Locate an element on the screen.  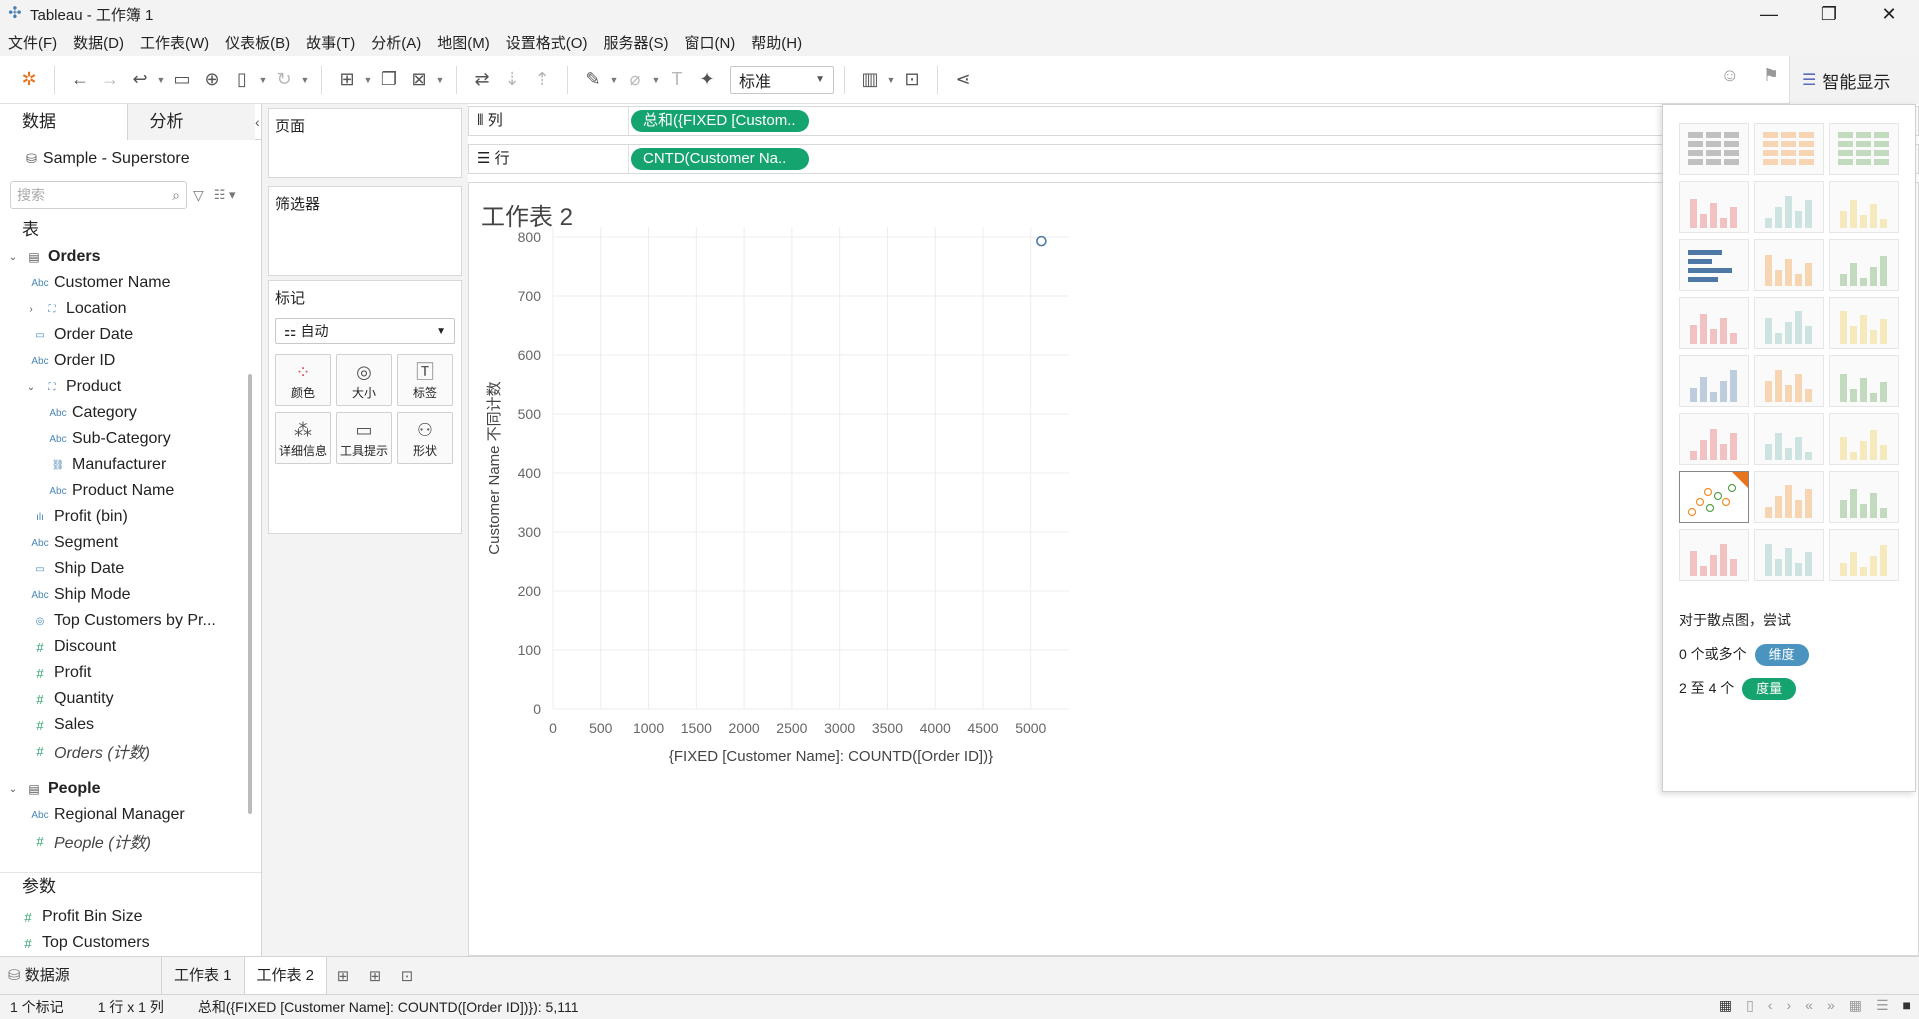
detail-button: ⁂ 详细信息 is located at coordinates (303, 438).